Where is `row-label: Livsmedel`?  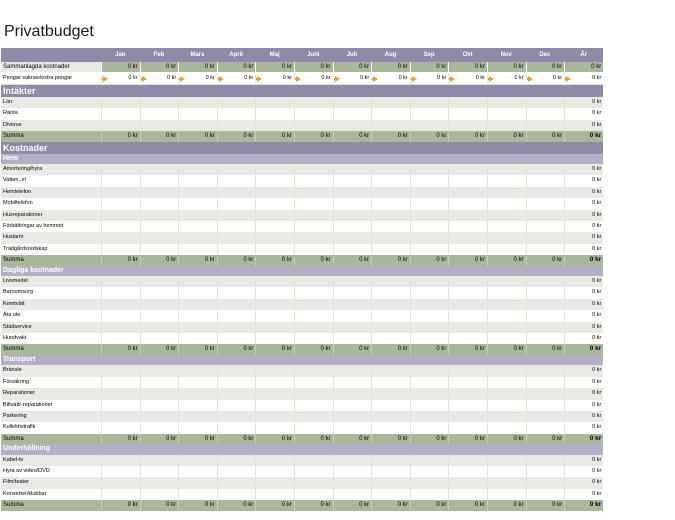 row-label: Livsmedel is located at coordinates (51, 281).